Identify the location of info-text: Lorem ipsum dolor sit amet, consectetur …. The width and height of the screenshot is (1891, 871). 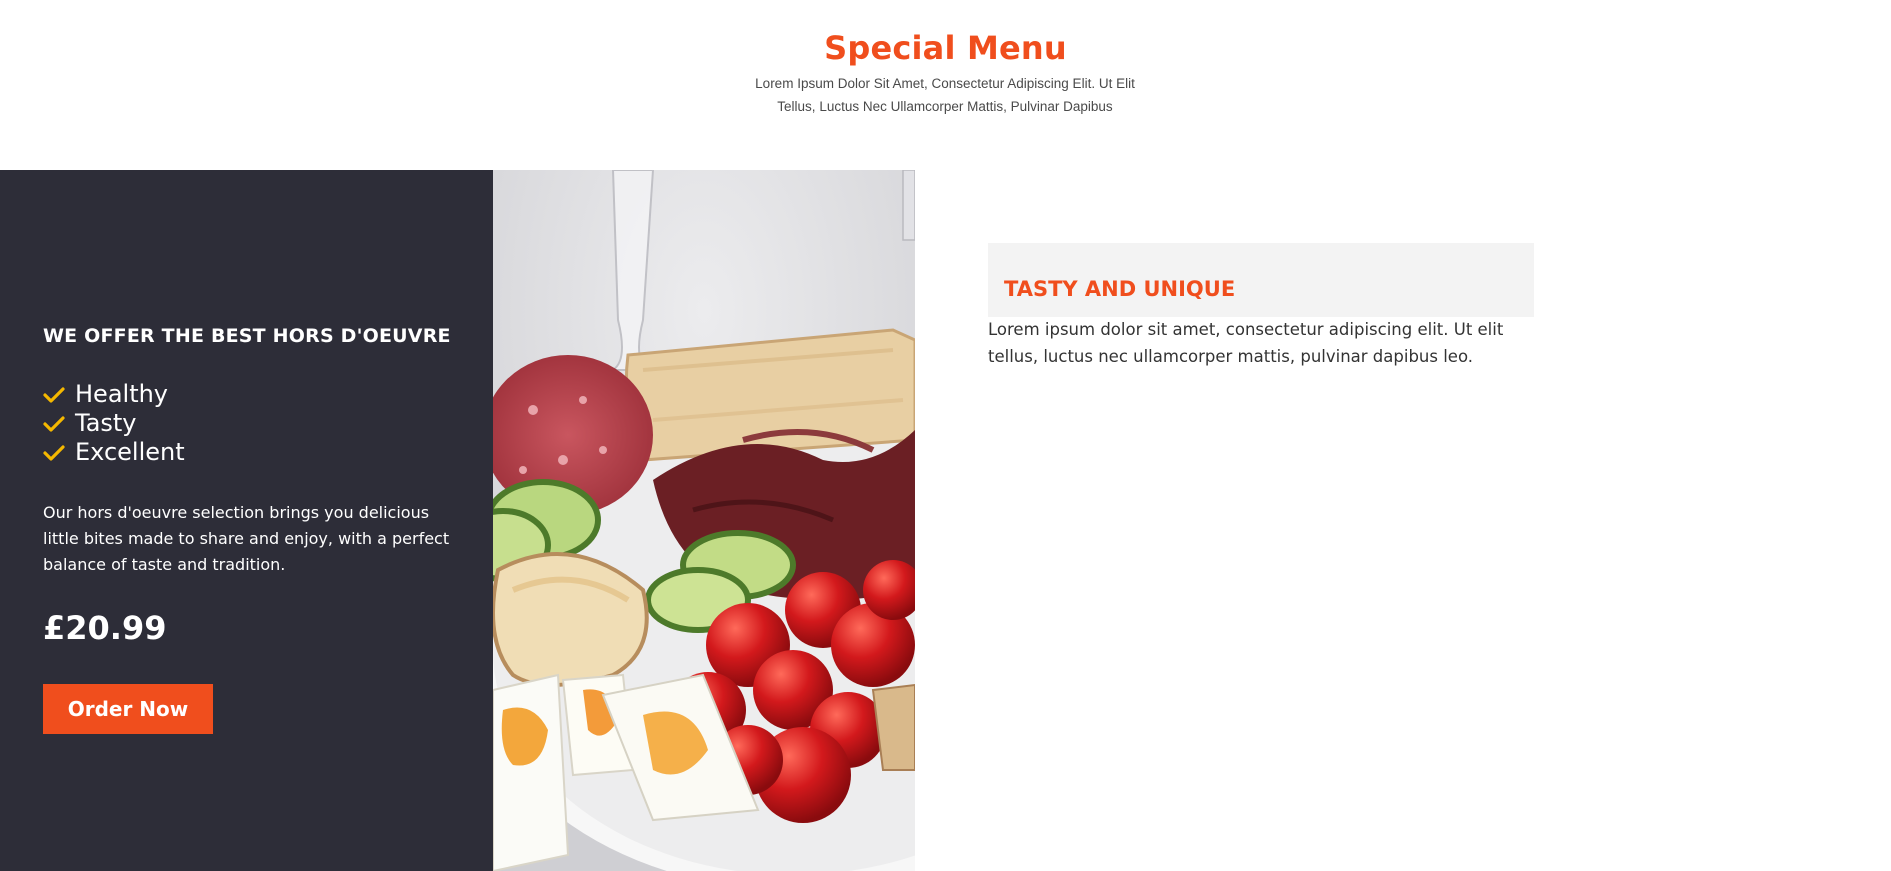
(1246, 343).